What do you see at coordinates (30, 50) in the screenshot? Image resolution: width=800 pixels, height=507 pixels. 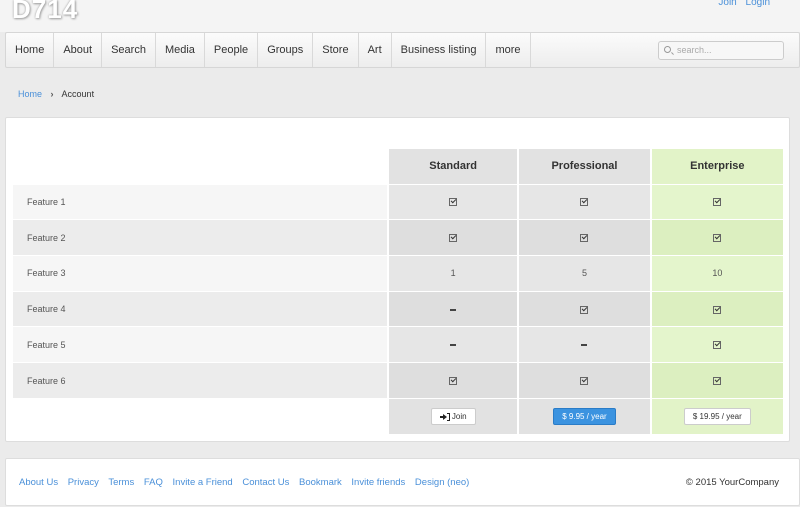 I see `nav-home: Home` at bounding box center [30, 50].